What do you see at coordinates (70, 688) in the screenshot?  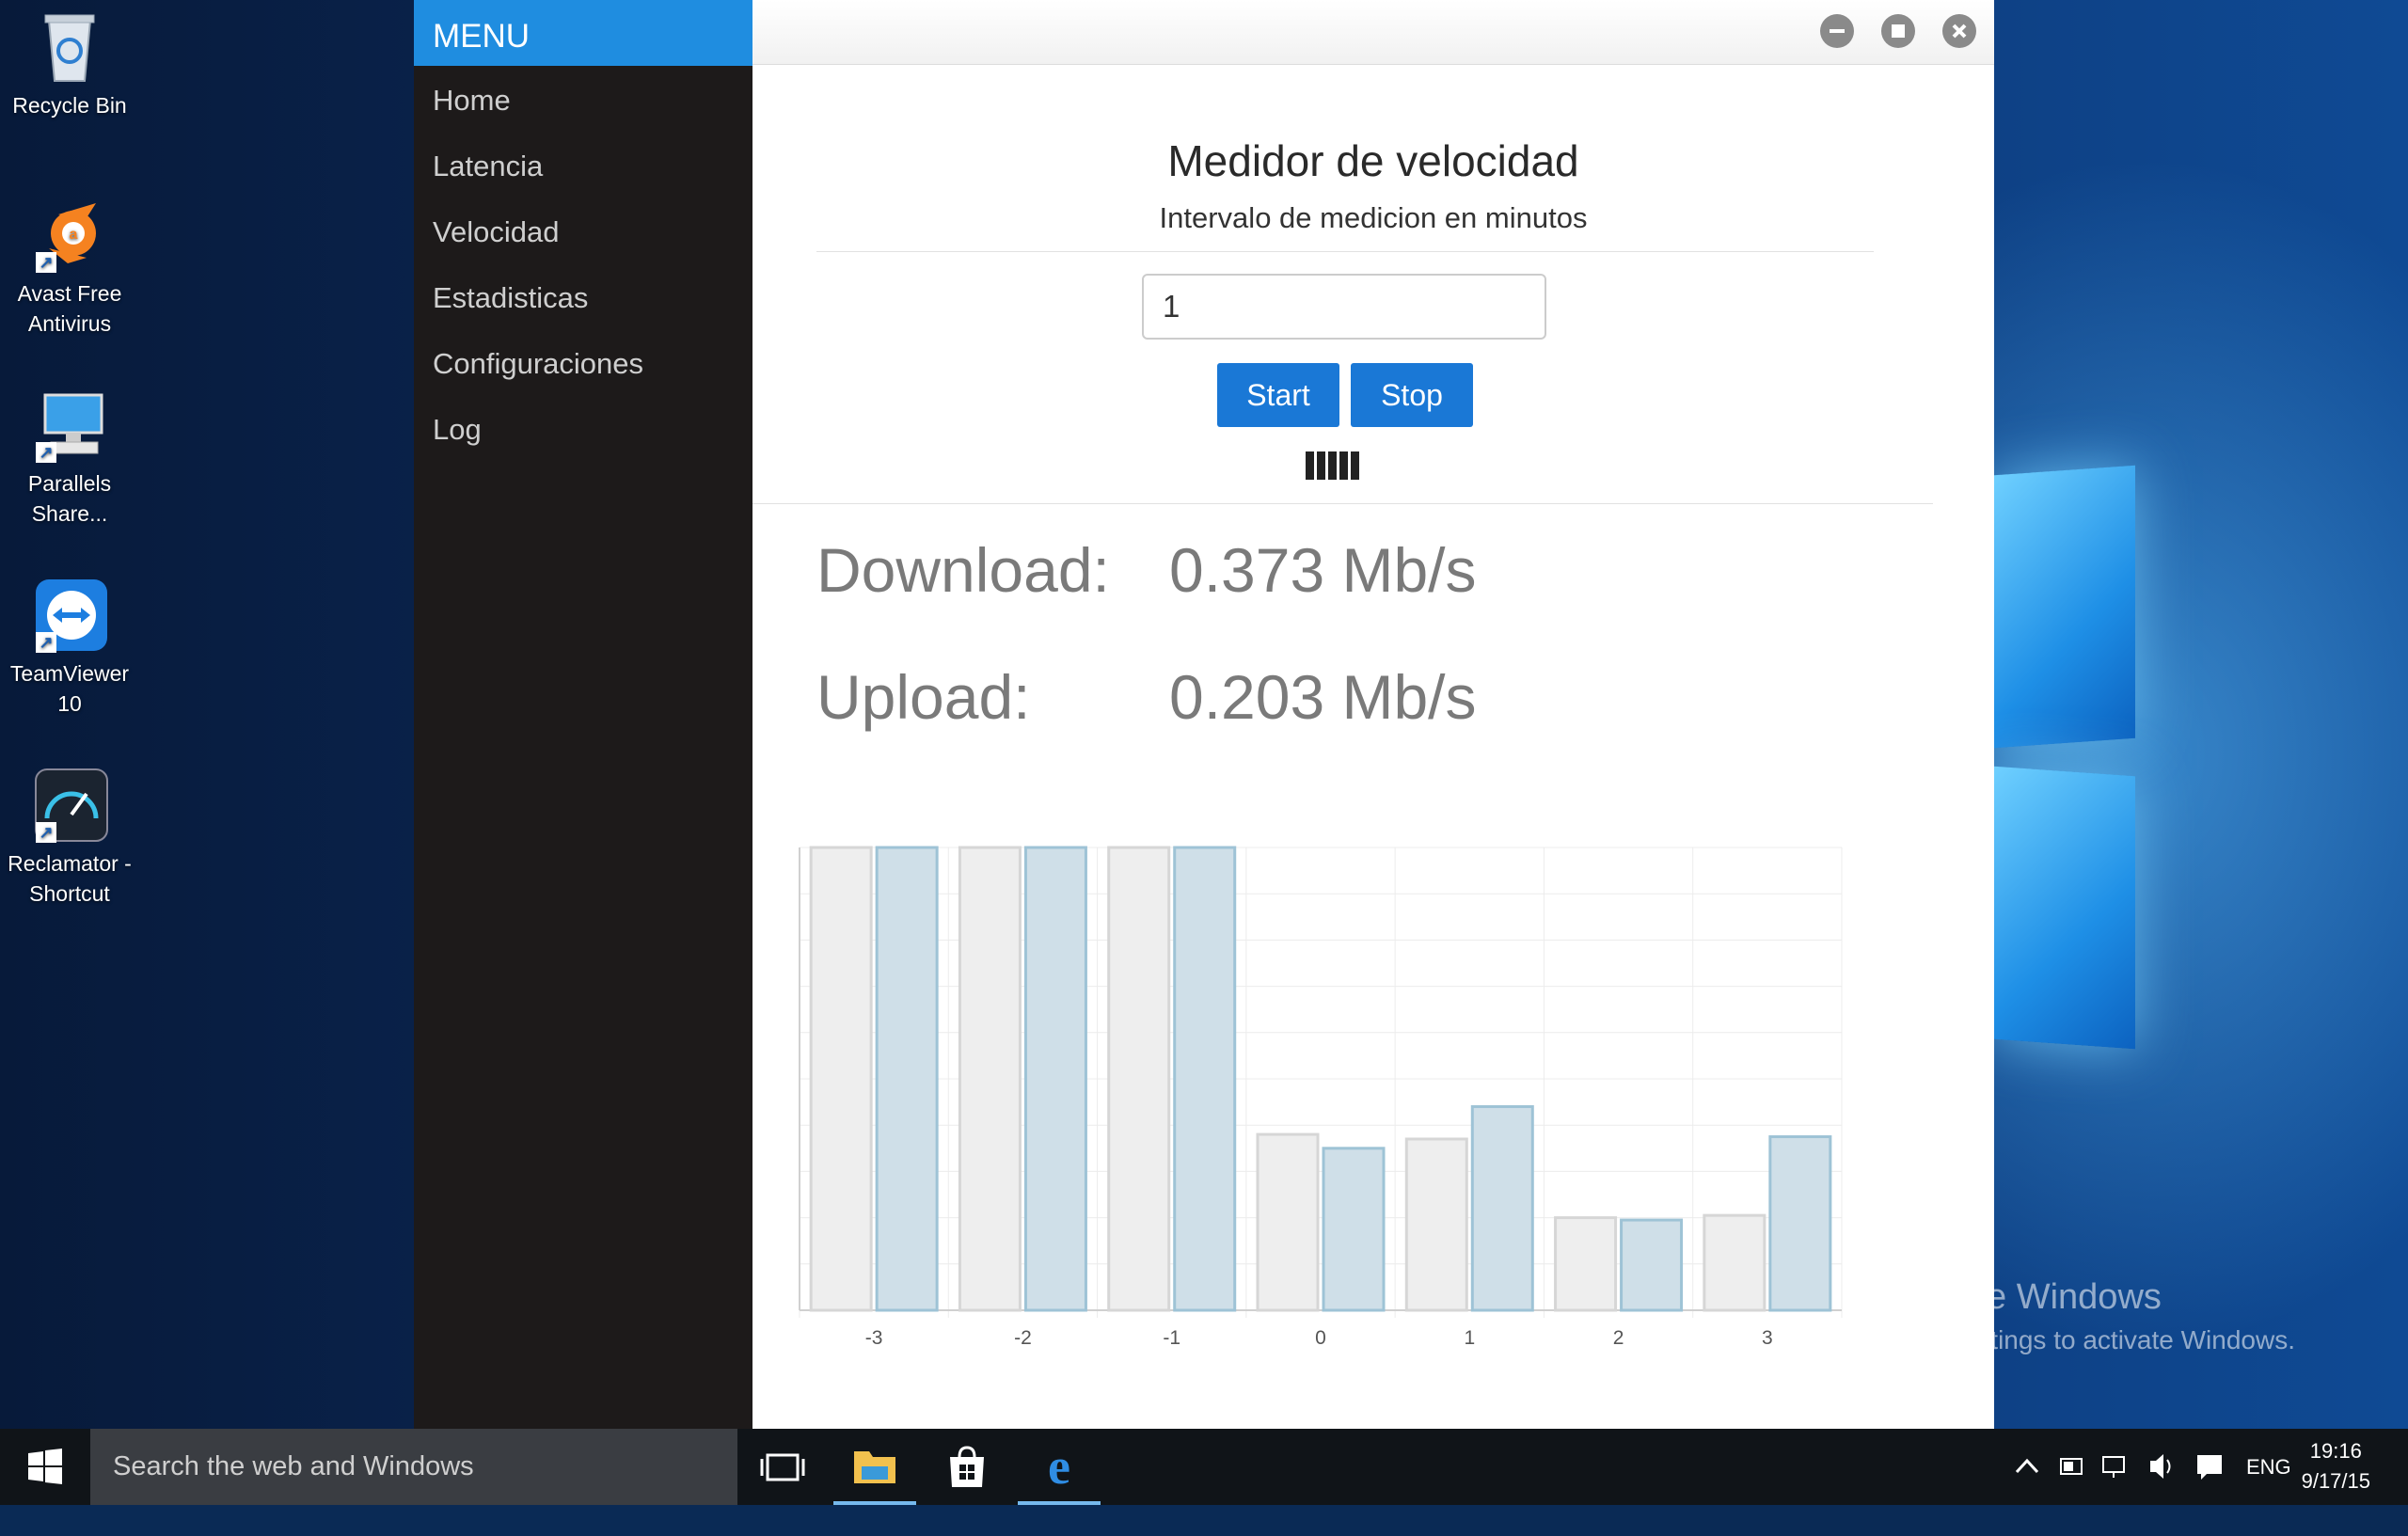 I see `desktop-icon-label: TeamViewer 10` at bounding box center [70, 688].